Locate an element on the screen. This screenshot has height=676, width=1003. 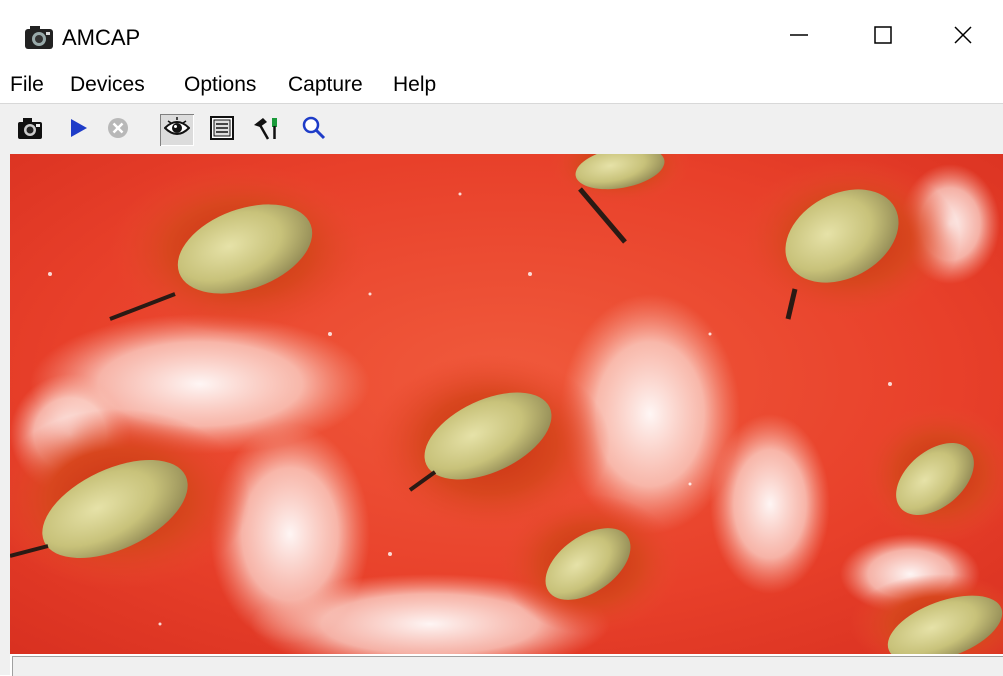
zoom-button is located at coordinates (314, 130).